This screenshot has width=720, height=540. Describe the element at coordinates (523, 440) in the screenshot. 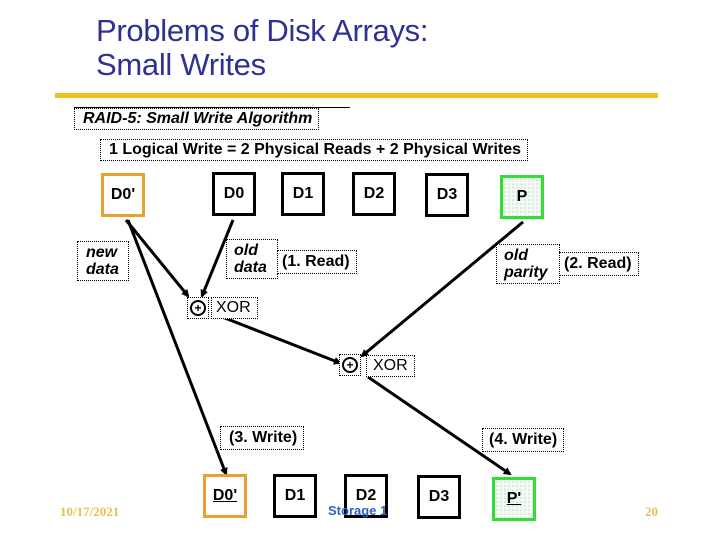

I see `write-step-4: (4. Write)` at that location.